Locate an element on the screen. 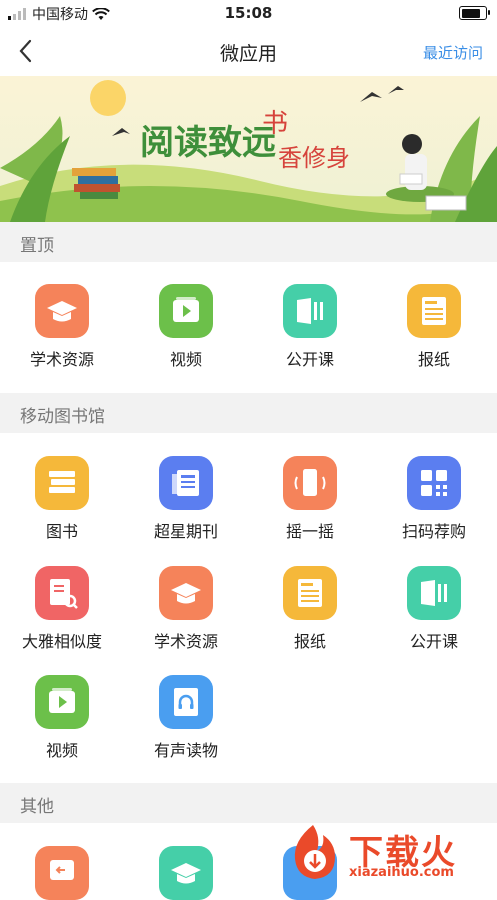 This screenshot has height=900, width=497. shake-phone-icon is located at coordinates (310, 482).